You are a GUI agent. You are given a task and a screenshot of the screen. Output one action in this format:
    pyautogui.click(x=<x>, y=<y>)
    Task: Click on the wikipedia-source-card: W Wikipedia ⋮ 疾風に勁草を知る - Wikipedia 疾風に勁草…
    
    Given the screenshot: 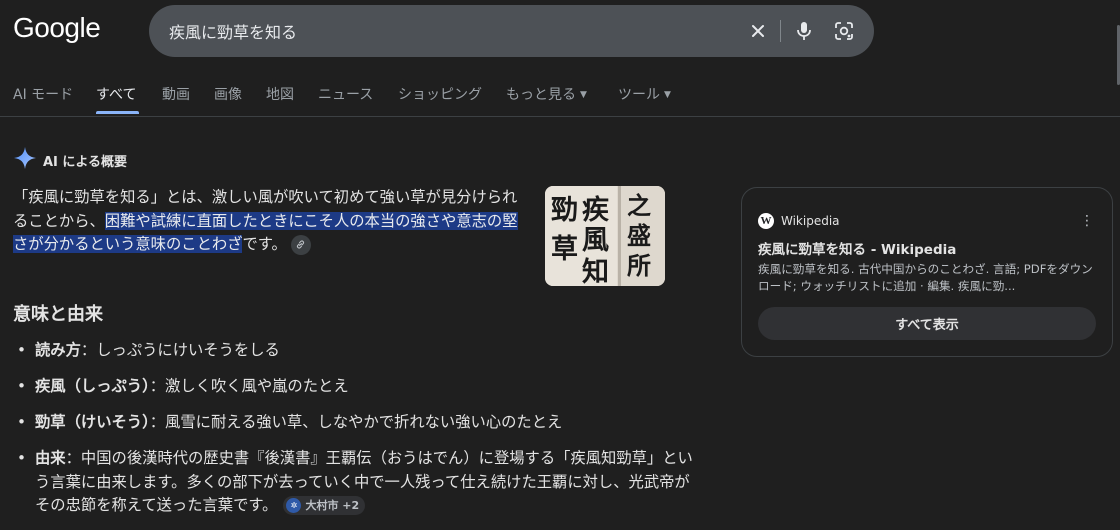 What is the action you would take?
    pyautogui.click(x=927, y=272)
    